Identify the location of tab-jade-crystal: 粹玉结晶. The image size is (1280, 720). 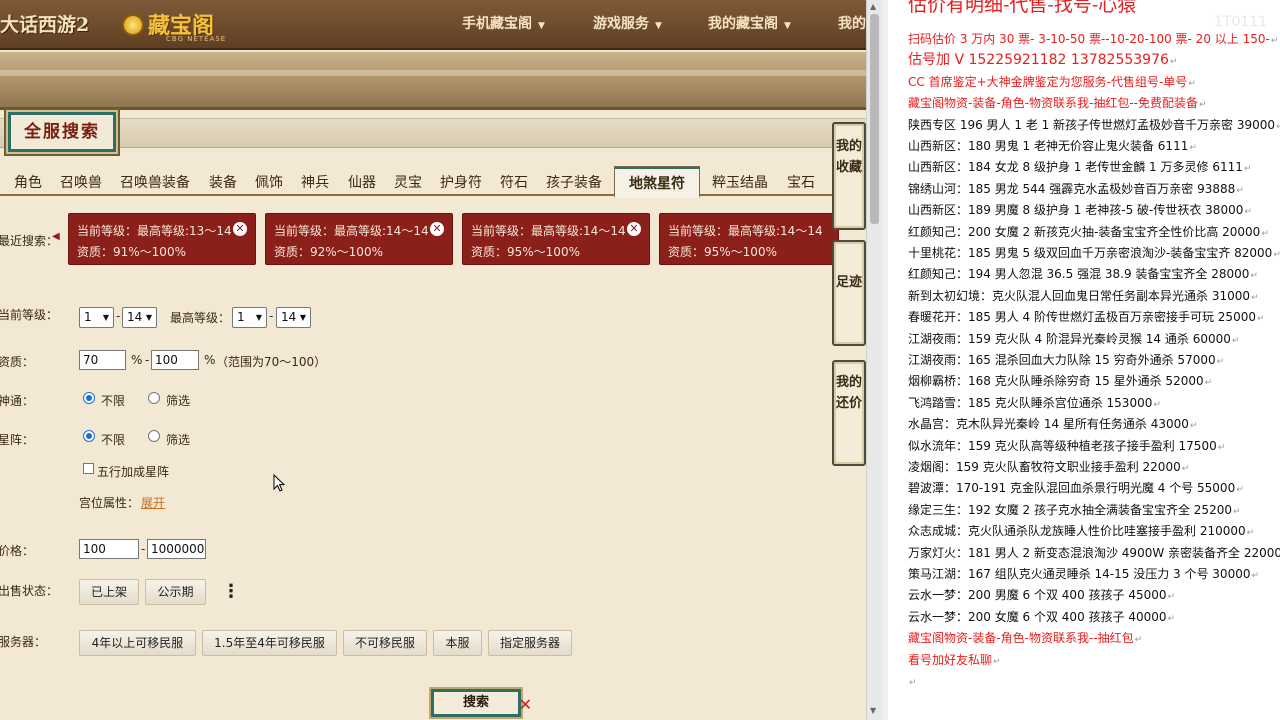
(740, 182).